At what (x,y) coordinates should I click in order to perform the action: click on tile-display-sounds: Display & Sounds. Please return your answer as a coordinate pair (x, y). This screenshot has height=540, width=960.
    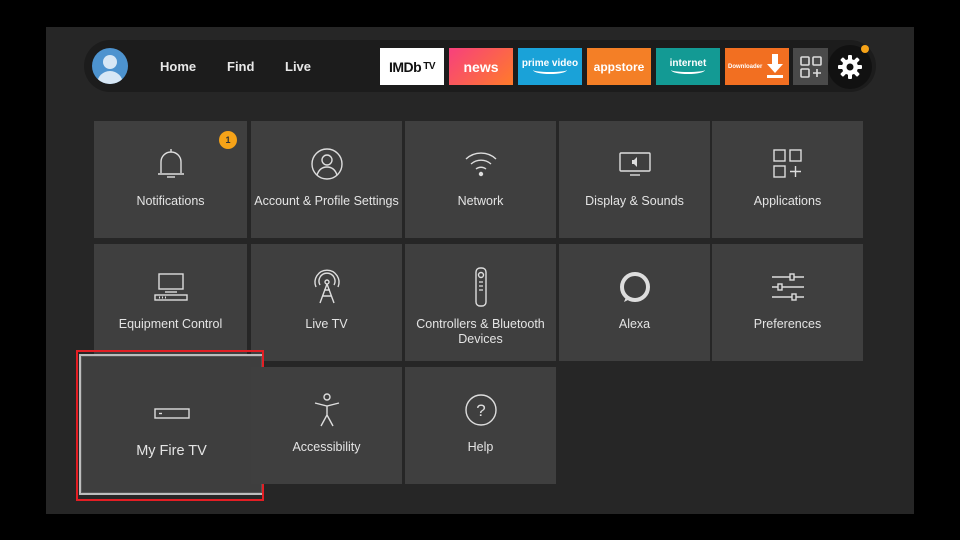
    Looking at the image, I should click on (634, 179).